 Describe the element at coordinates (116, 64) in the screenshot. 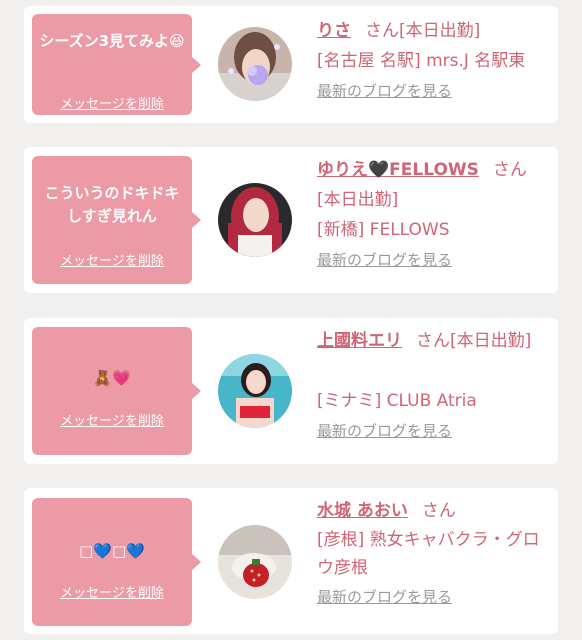

I see `message-bubble: シーズン3見てみよ😆 メッセージを削除` at that location.